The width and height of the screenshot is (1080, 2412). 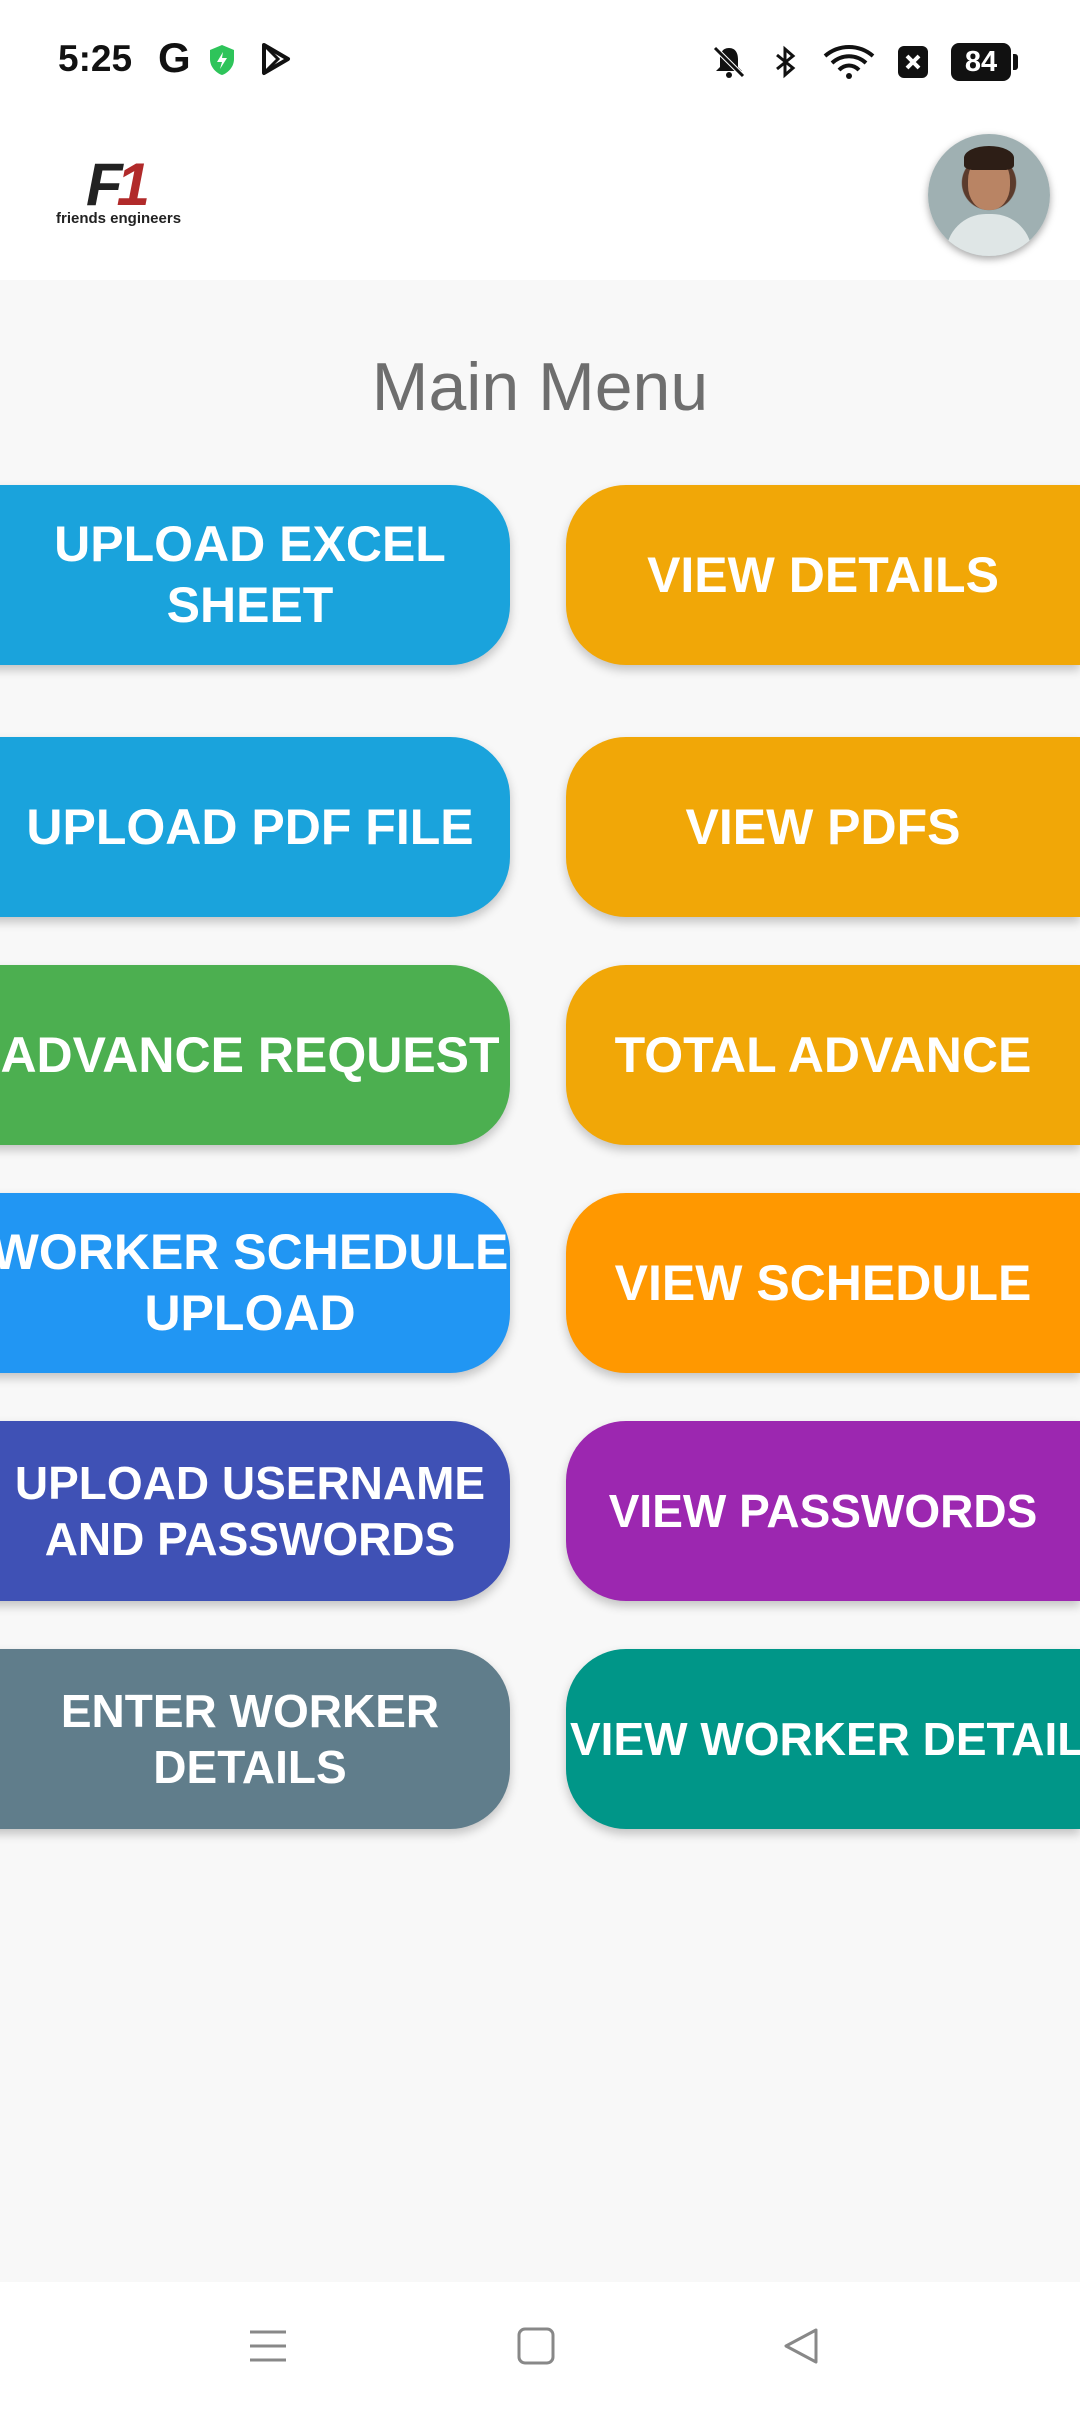 I want to click on view-passwords-button: VIEW PASSWORDS, so click(x=823, y=1511).